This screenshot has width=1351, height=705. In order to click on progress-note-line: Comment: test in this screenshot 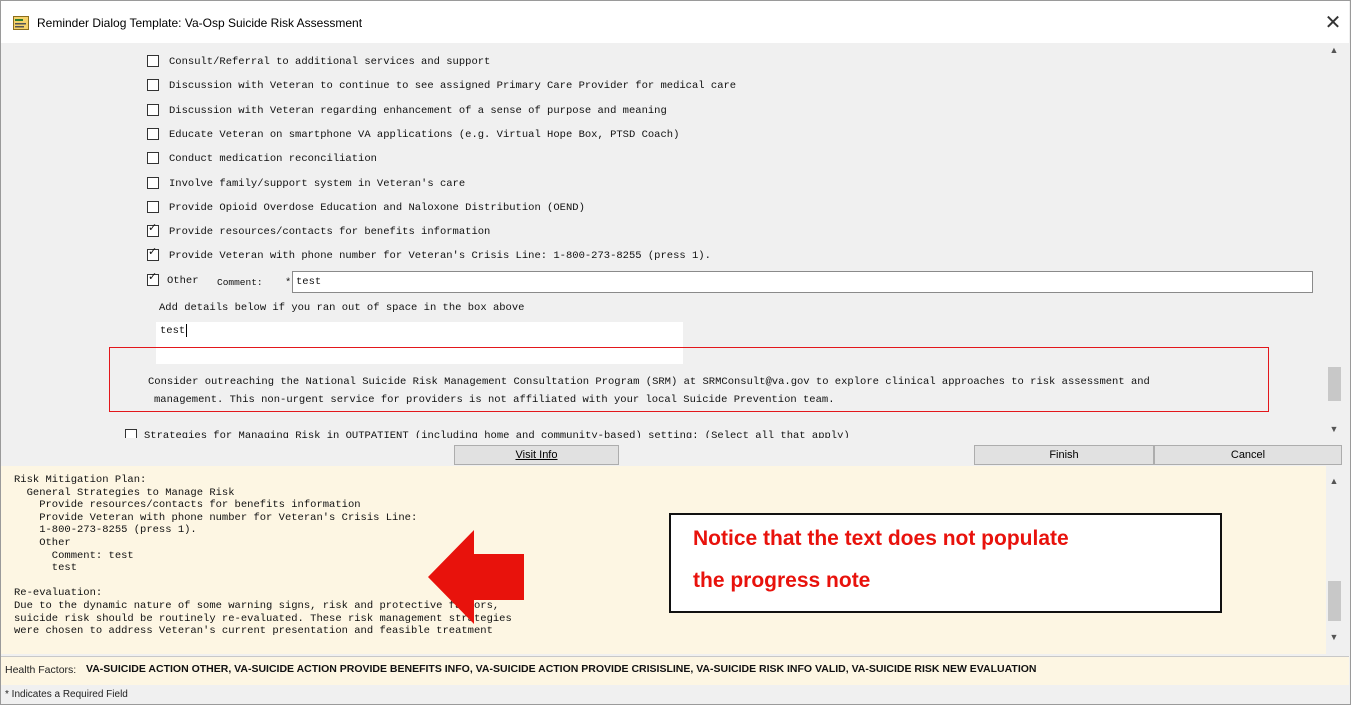, I will do `click(74, 555)`.